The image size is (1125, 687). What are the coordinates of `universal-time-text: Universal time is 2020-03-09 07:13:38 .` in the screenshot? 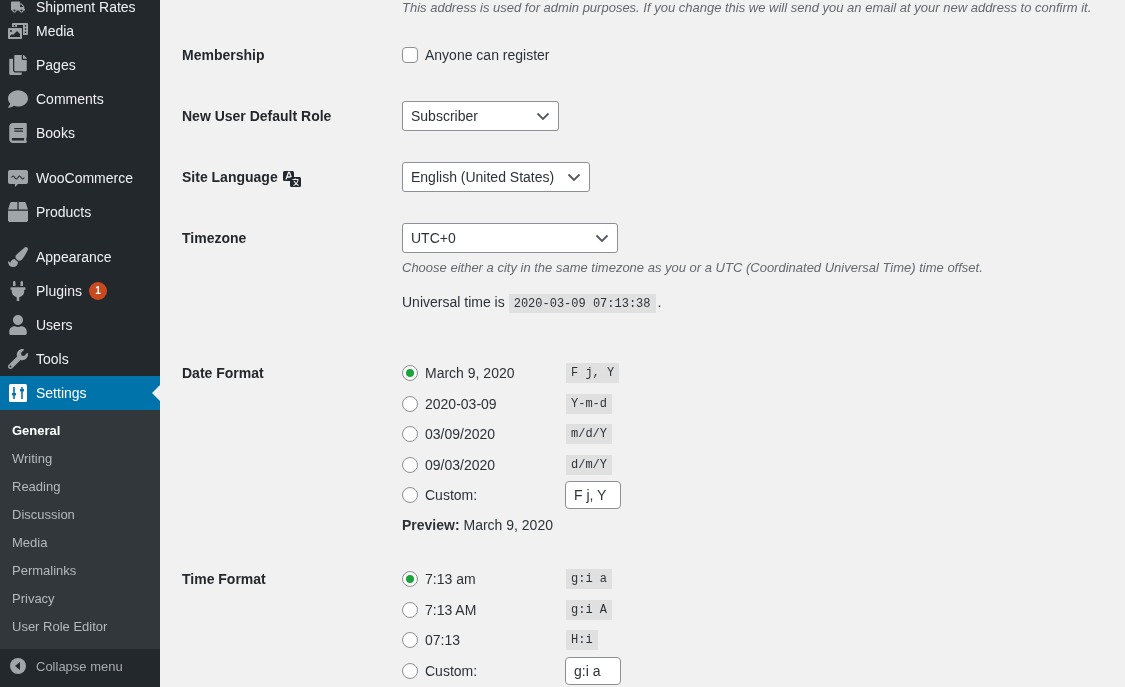 It's located at (532, 304).